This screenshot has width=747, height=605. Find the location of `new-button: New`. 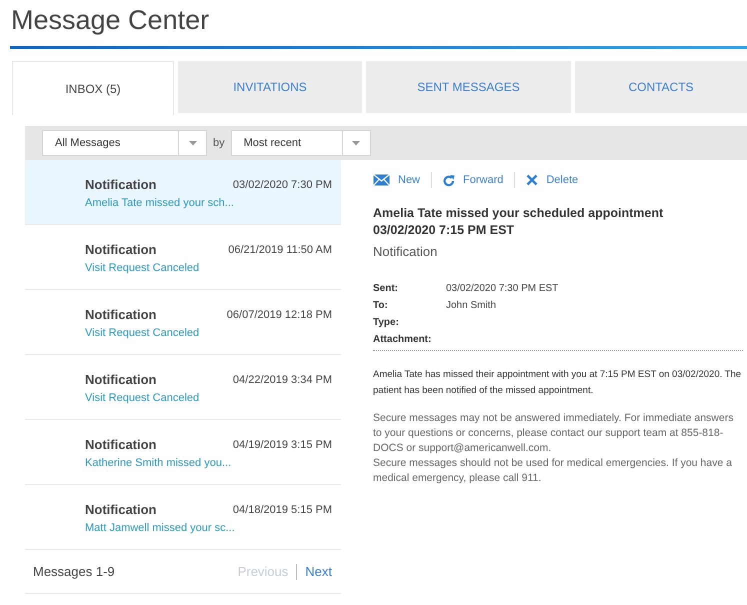

new-button: New is located at coordinates (396, 180).